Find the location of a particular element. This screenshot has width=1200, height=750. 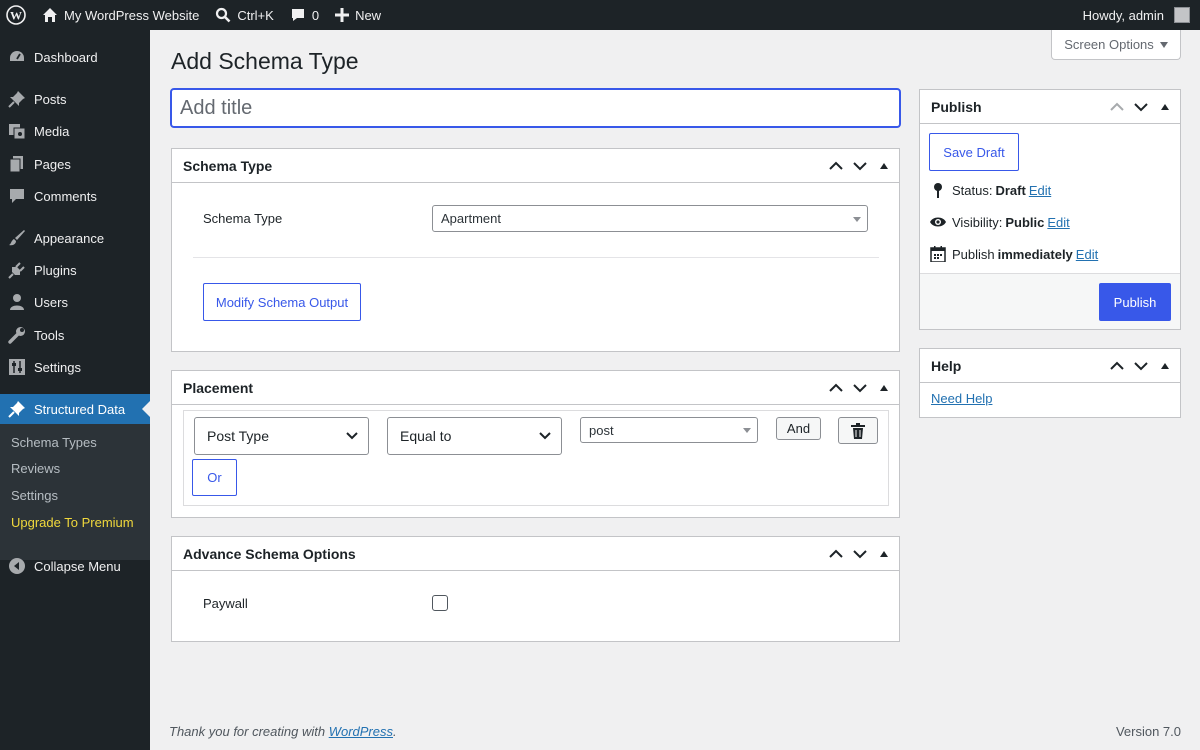

status-value: Draft is located at coordinates (1010, 190).